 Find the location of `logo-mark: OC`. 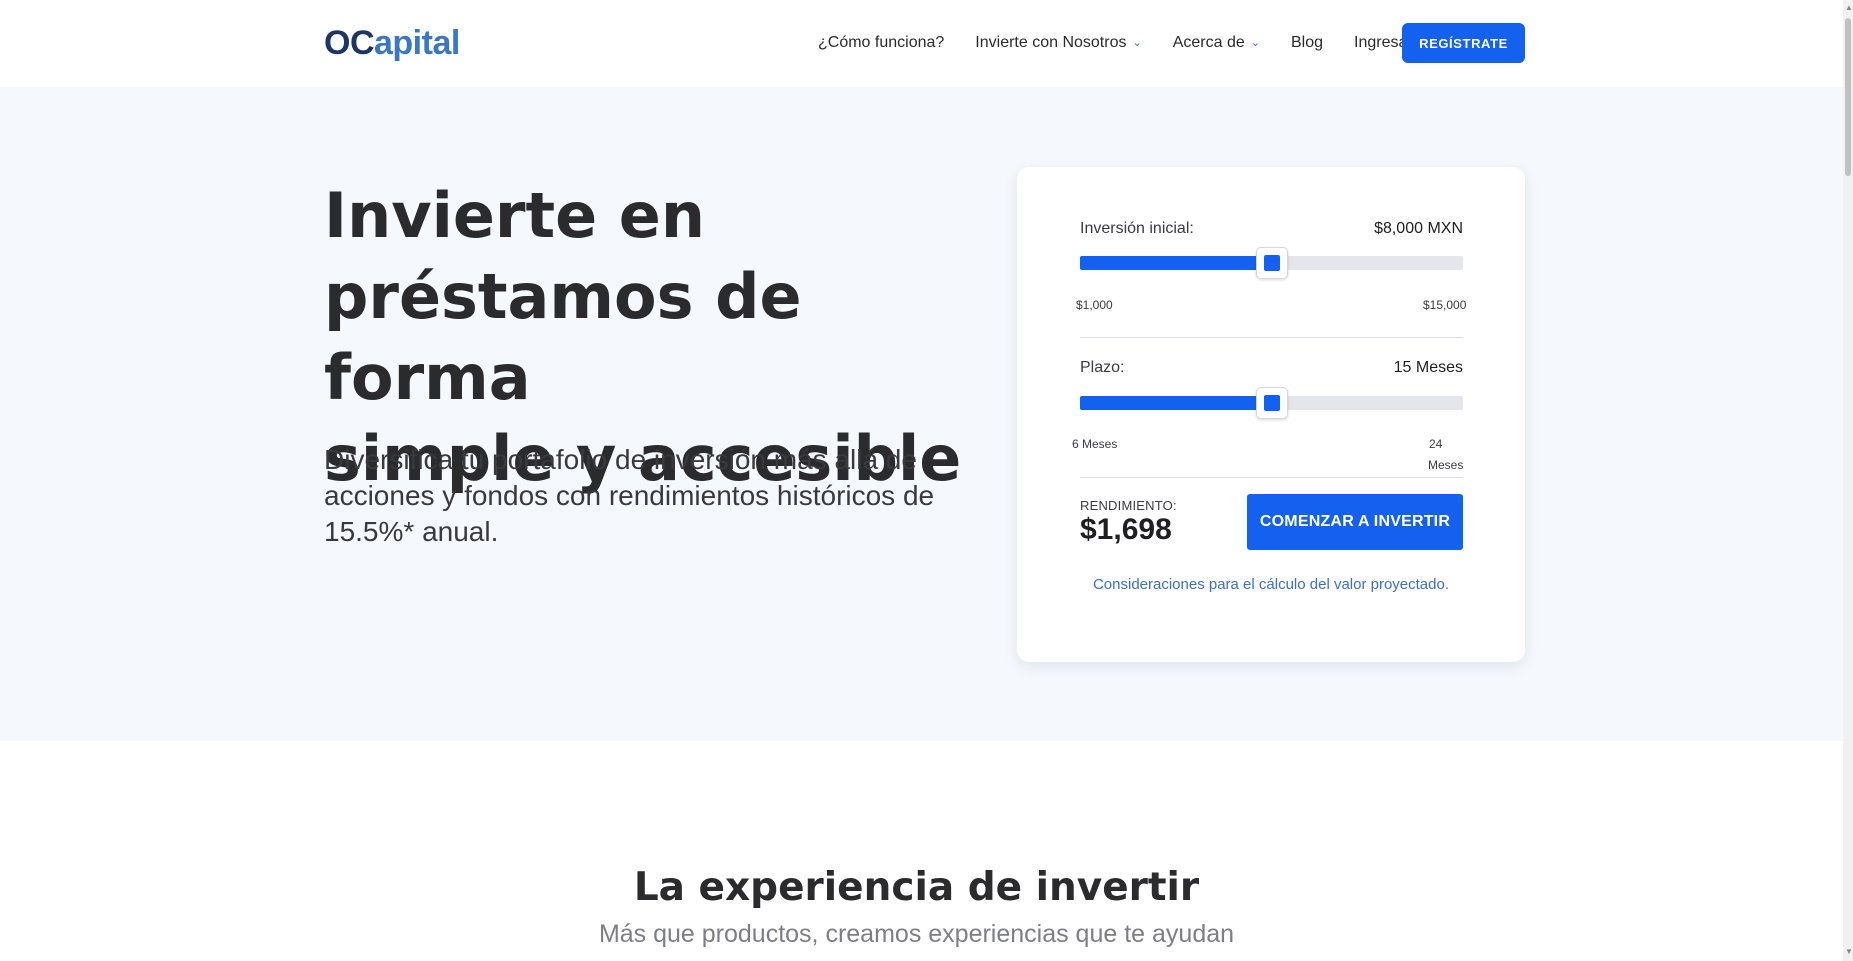

logo-mark: OC is located at coordinates (349, 42).